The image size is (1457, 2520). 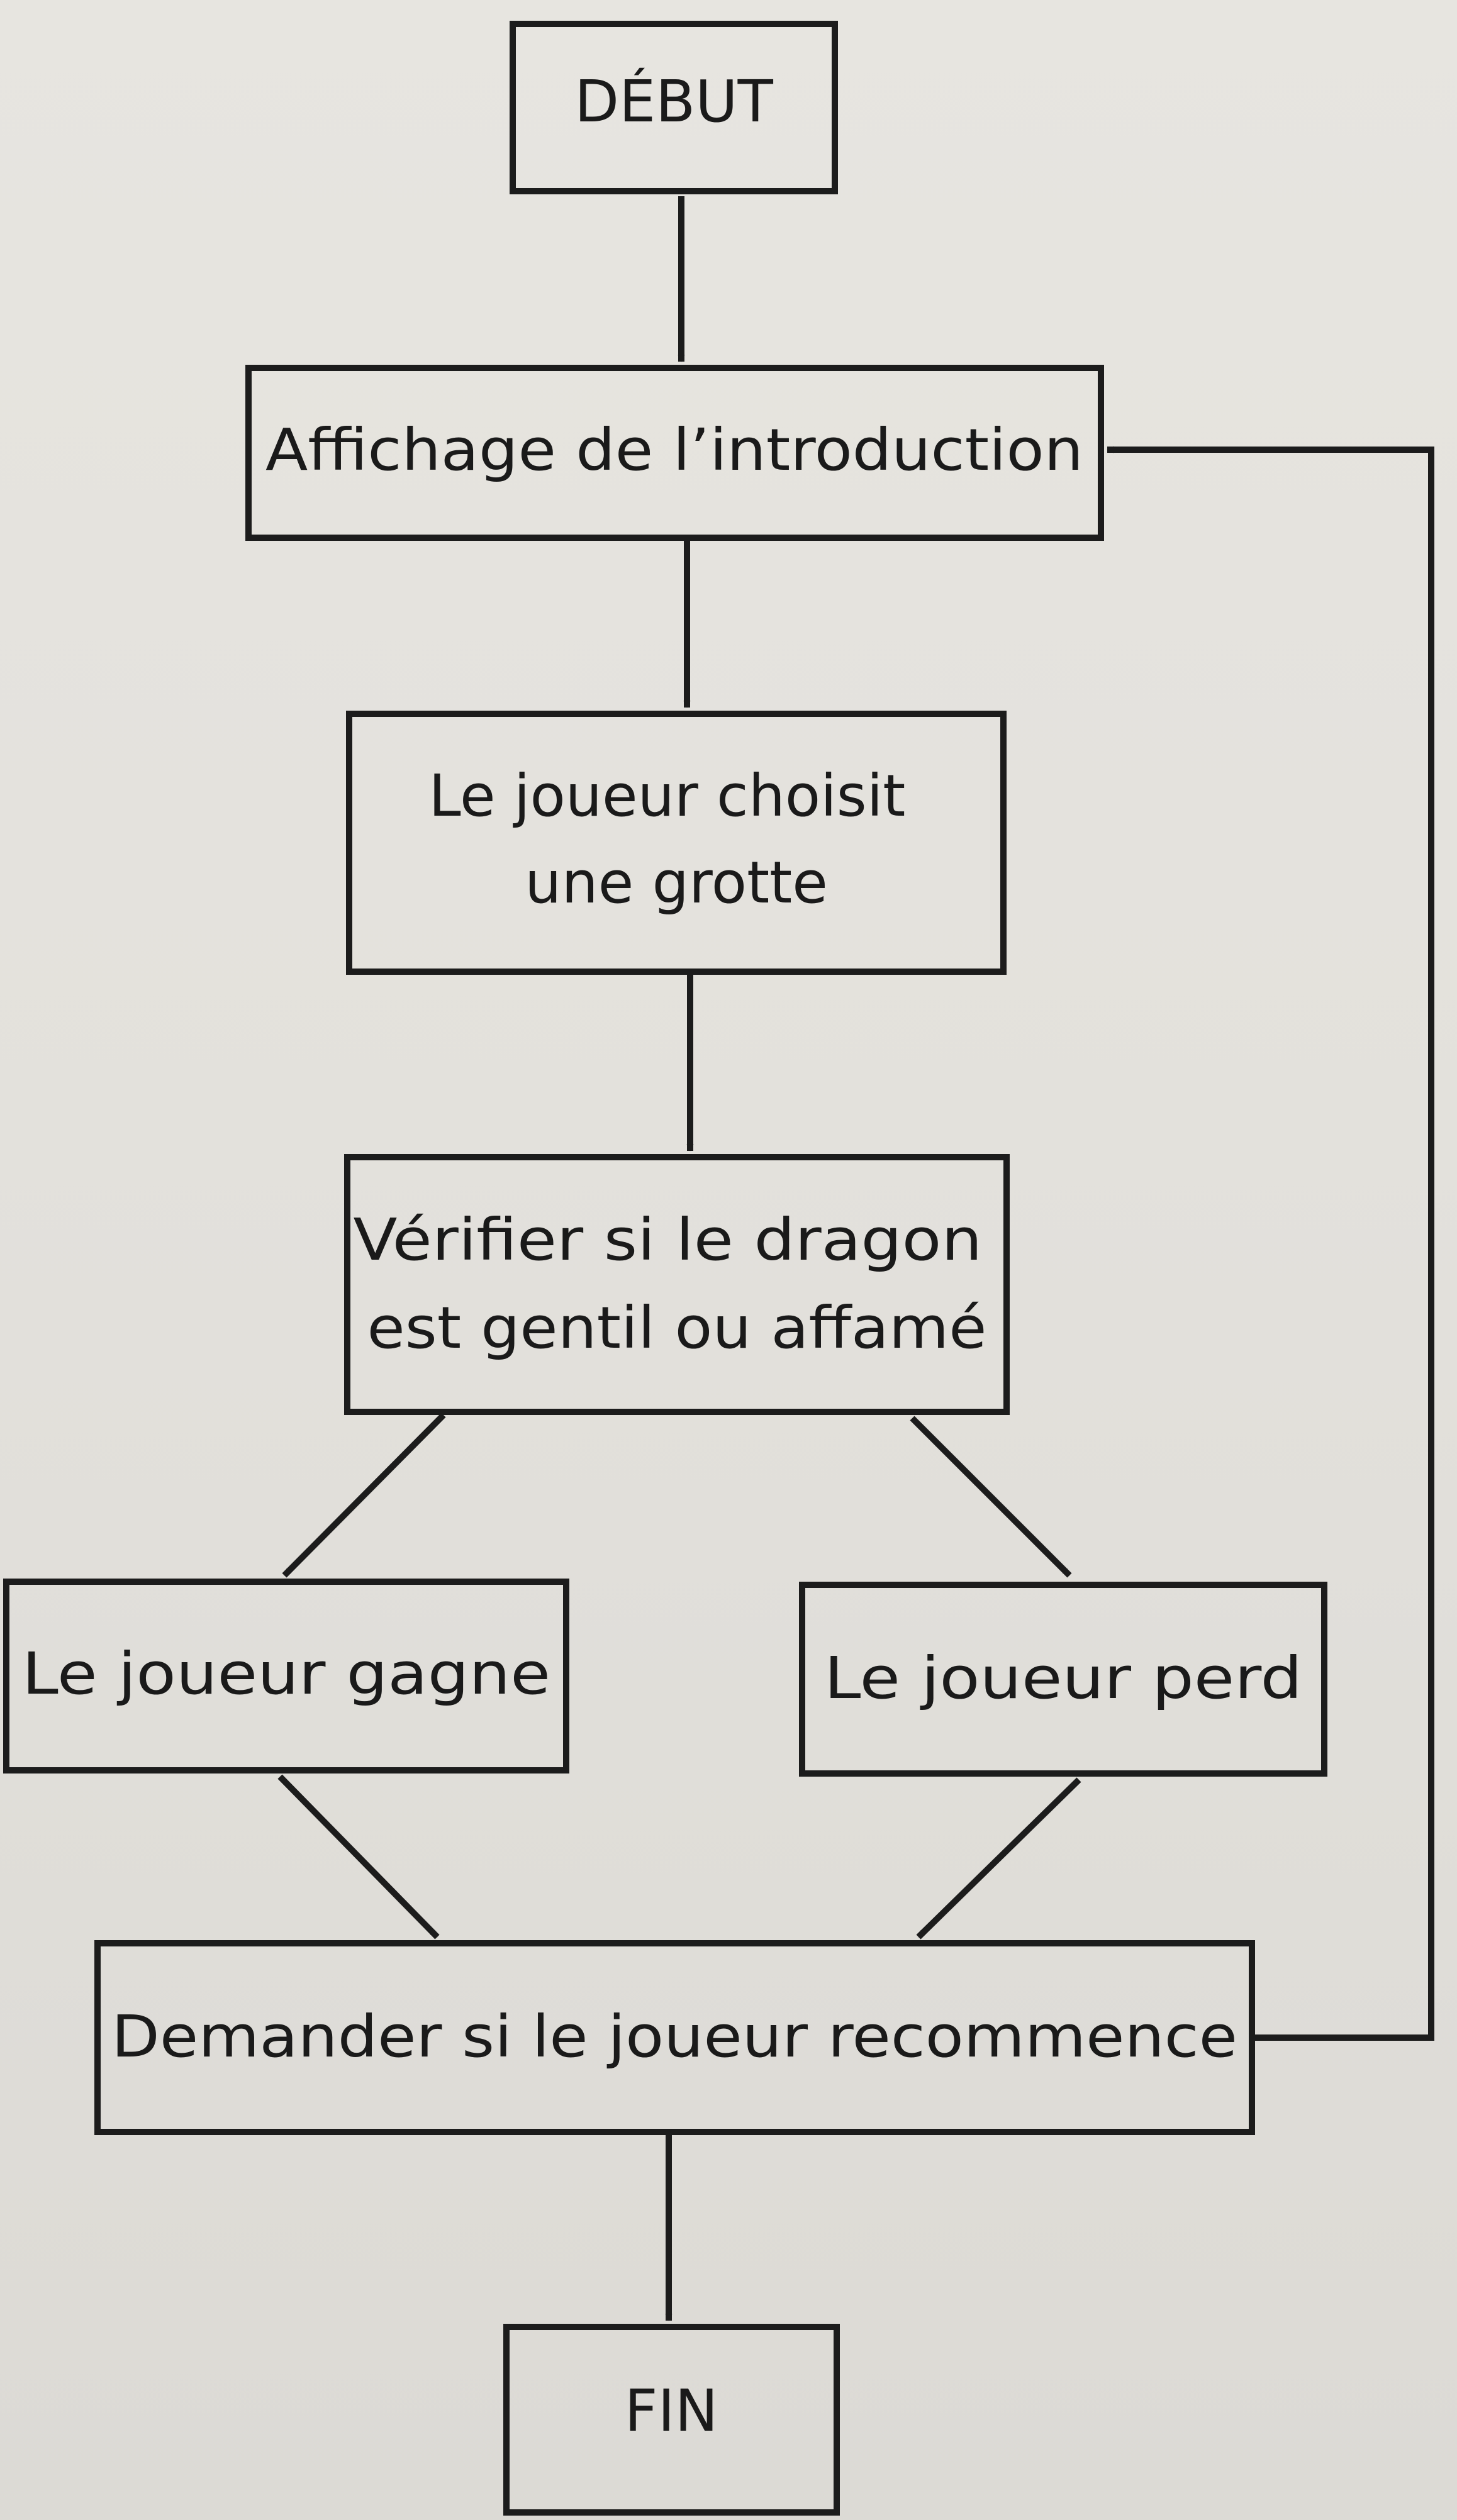 I want to click on node-lose-label: Le joueur perd, so click(x=1063, y=1678).